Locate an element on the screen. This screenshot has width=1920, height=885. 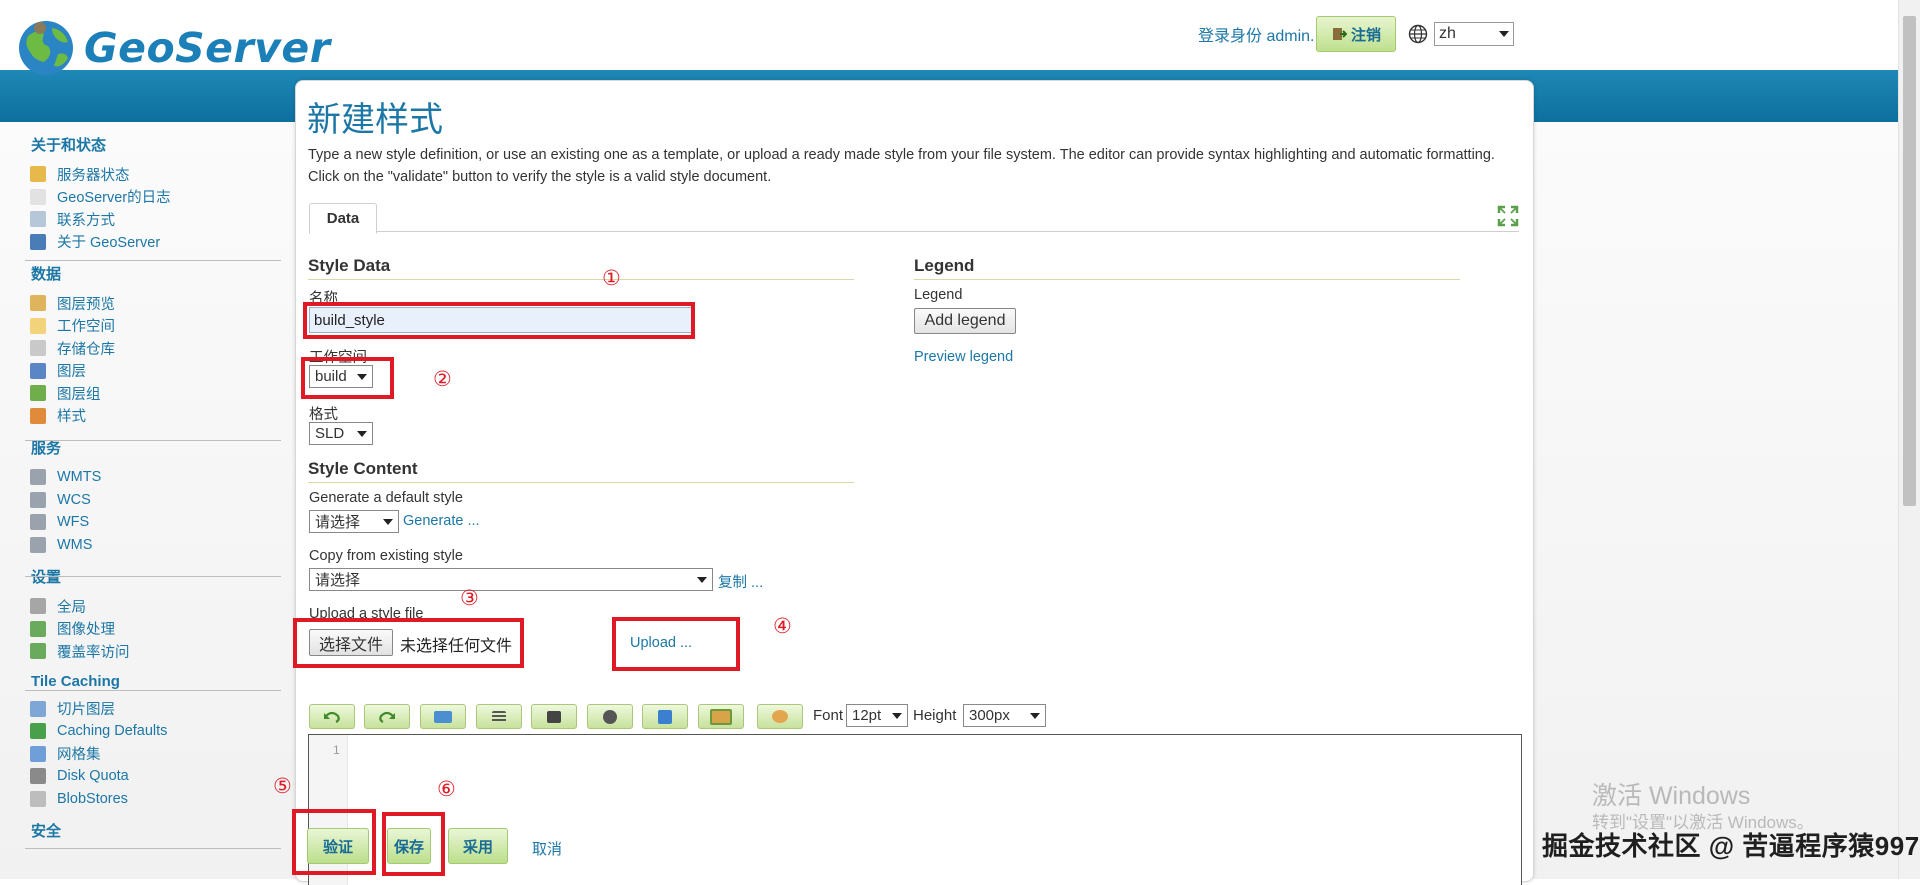
expand-icon is located at coordinates (1508, 216).